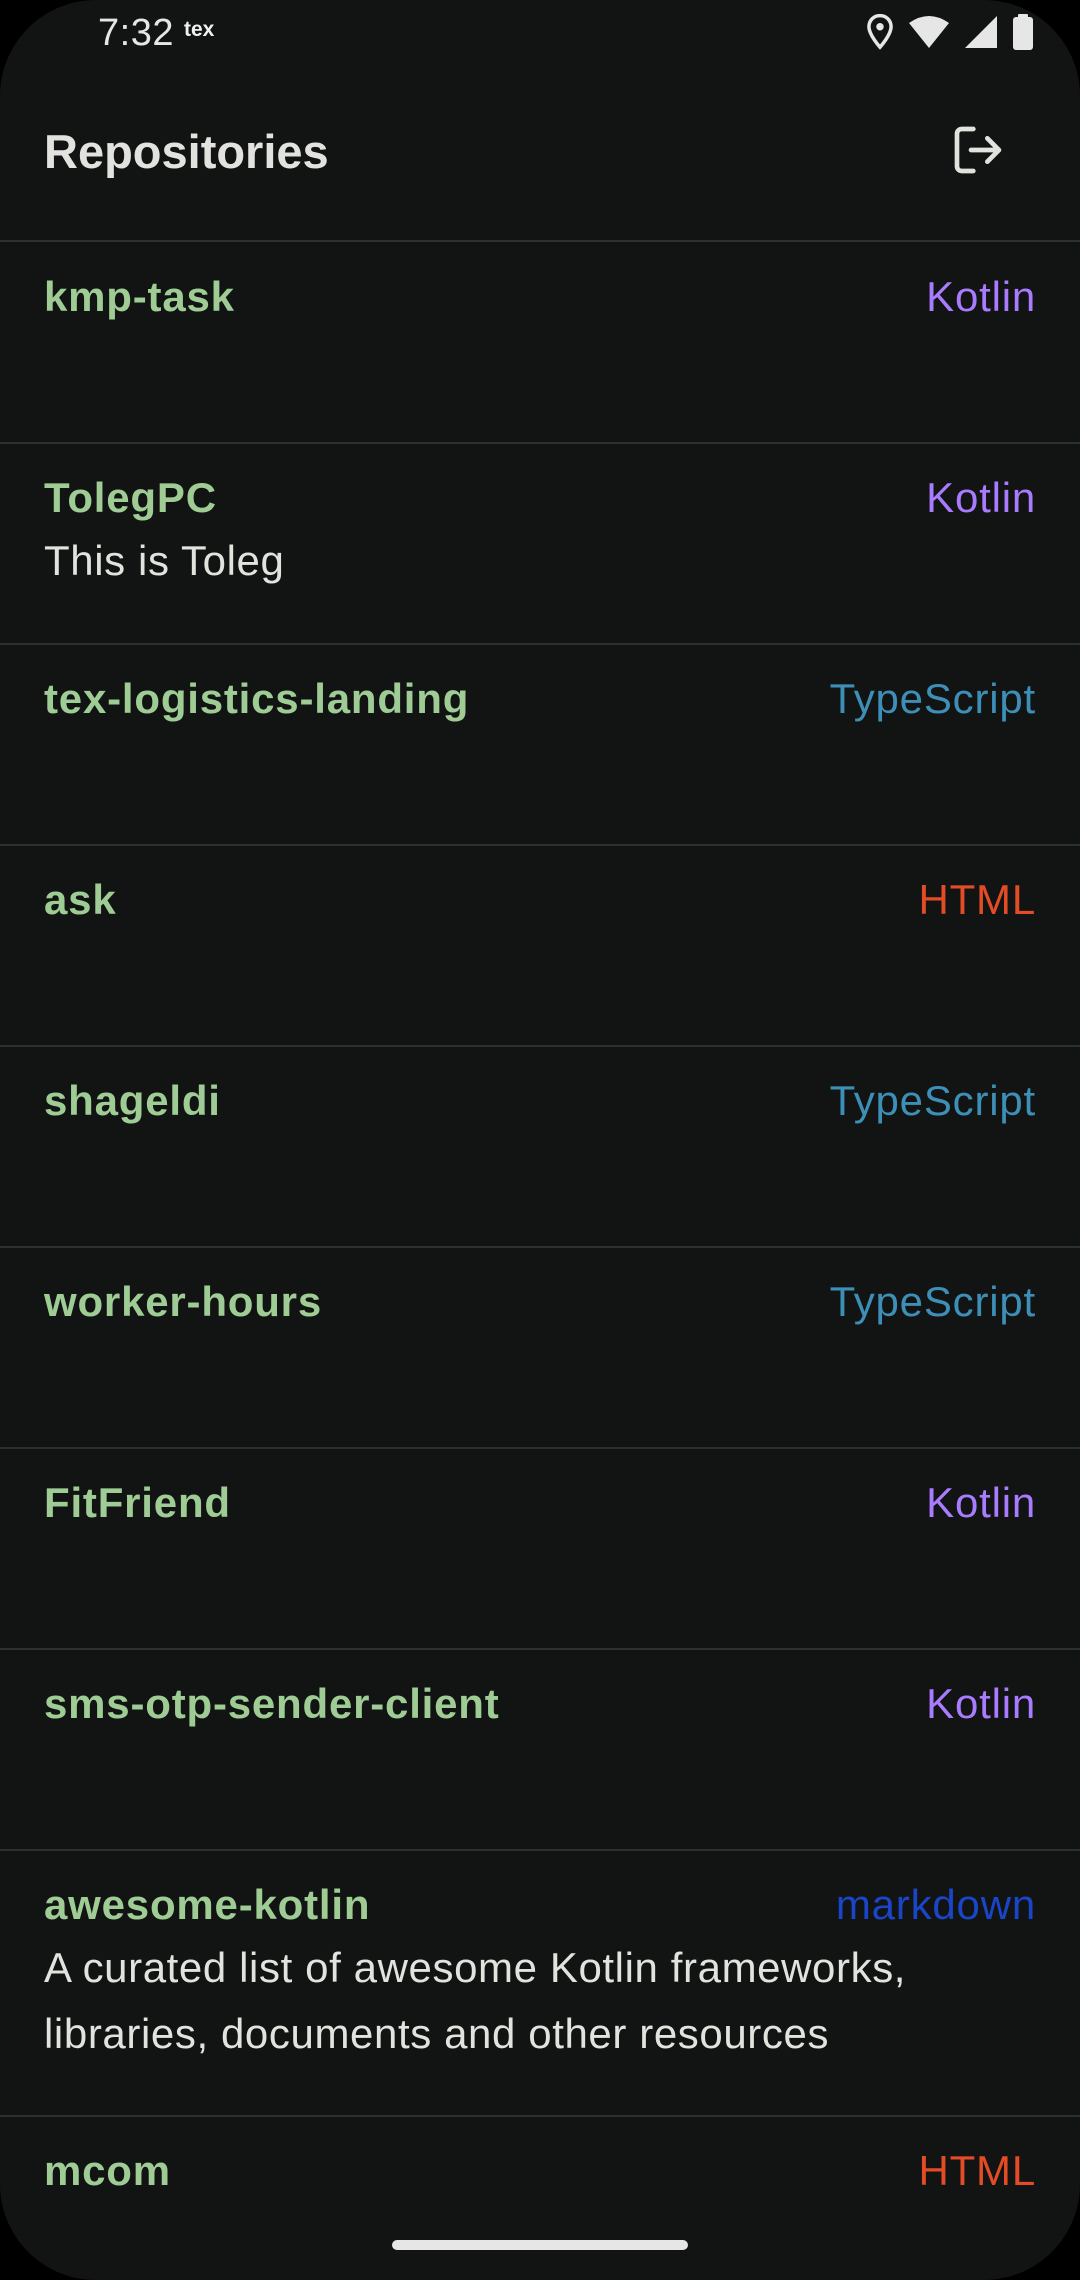 The width and height of the screenshot is (1080, 2280). Describe the element at coordinates (540, 946) in the screenshot. I see `repo-list-item: ask HTML` at that location.